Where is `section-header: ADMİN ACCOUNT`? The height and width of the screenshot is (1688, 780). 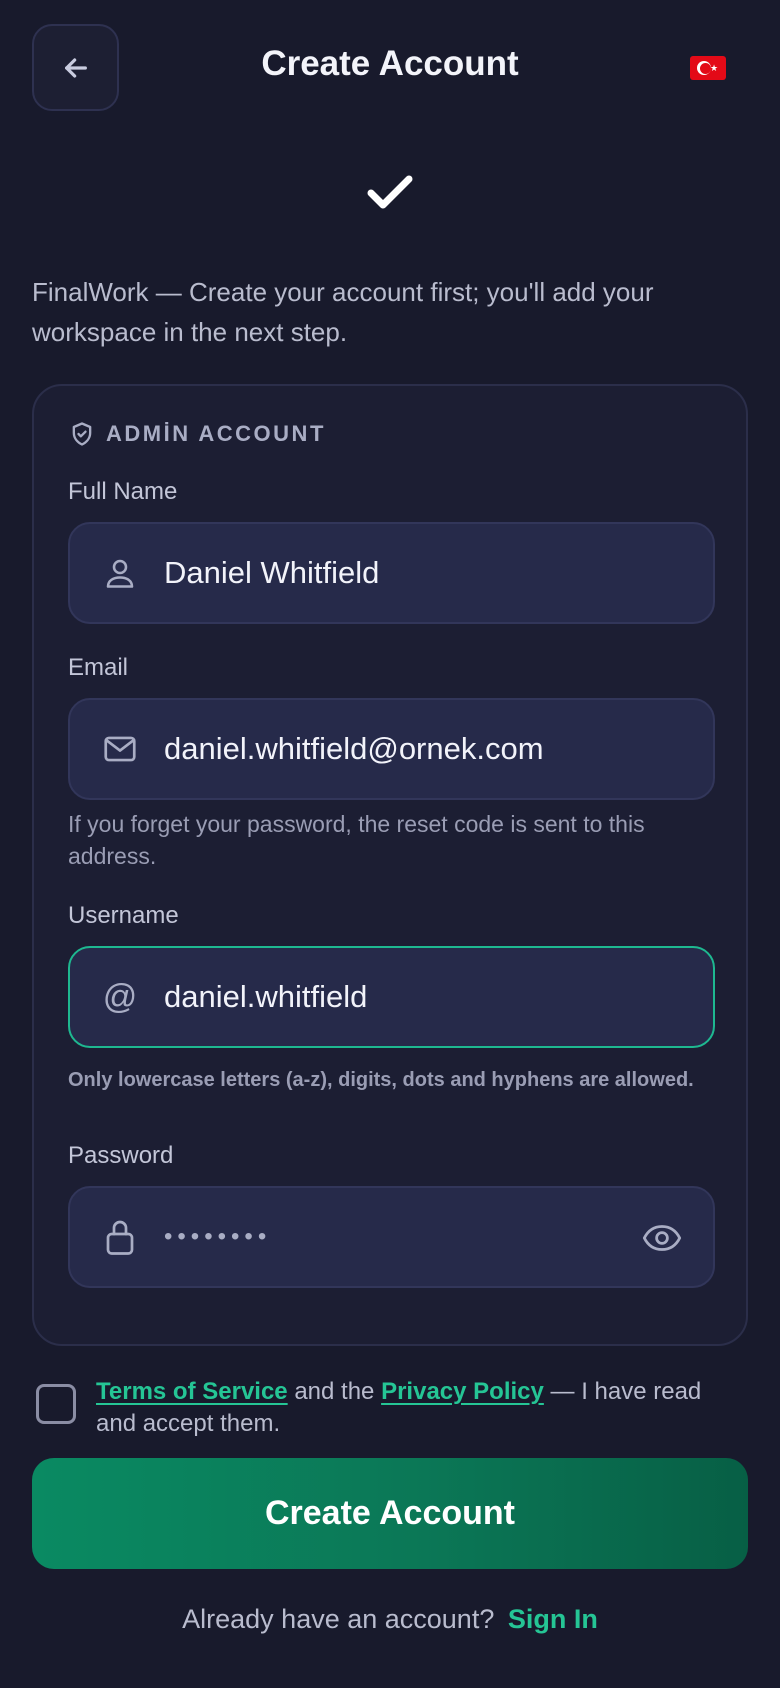
section-header: ADMİN ACCOUNT is located at coordinates (197, 434).